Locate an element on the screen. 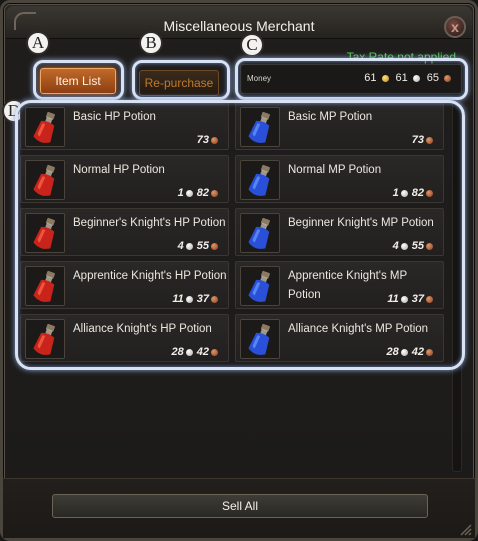  highlight-tab-item-list is located at coordinates (78, 80).